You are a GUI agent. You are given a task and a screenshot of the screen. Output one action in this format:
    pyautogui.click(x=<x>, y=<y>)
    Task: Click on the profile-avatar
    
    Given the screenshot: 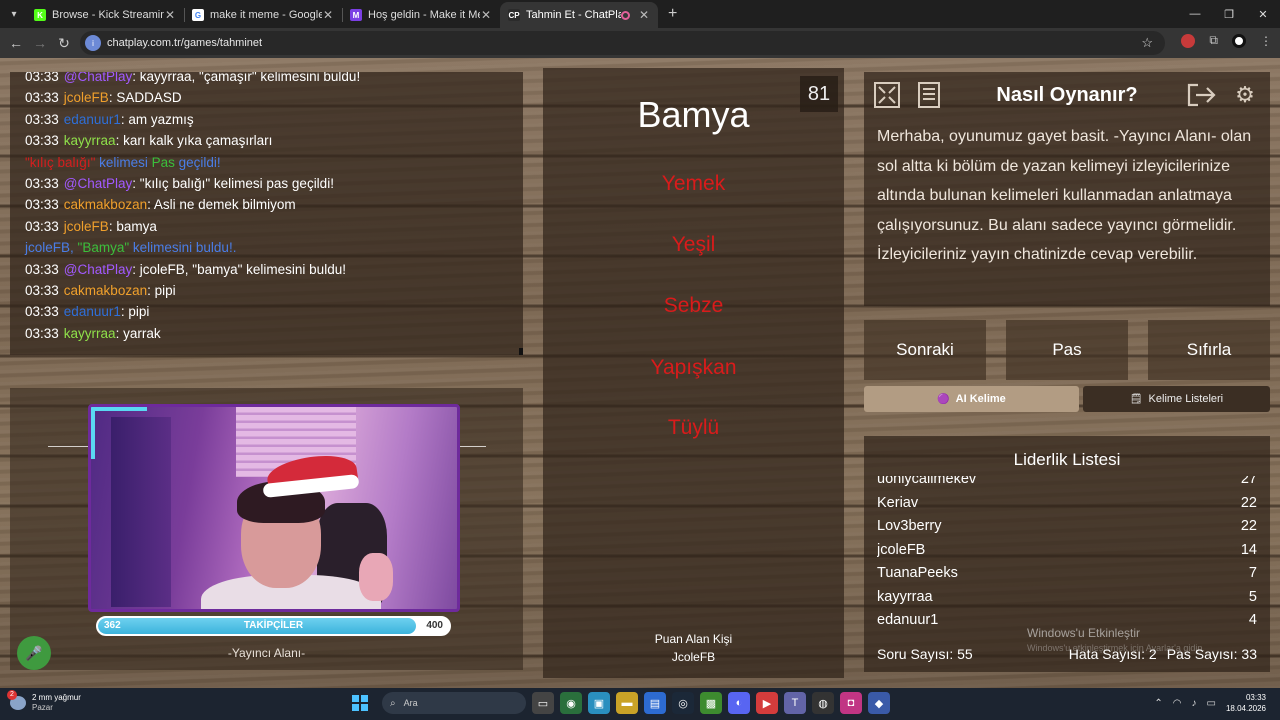 What is the action you would take?
    pyautogui.click(x=1239, y=40)
    